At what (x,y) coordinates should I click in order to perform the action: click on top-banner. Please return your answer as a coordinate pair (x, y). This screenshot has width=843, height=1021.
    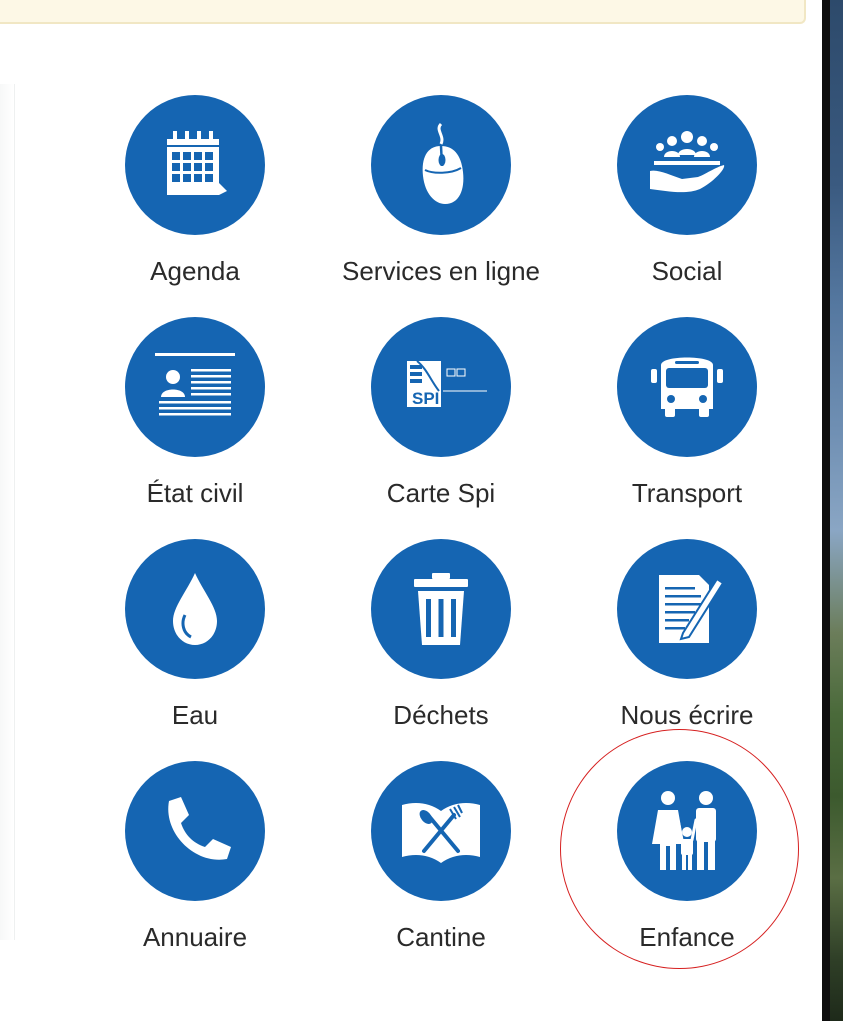
    Looking at the image, I should click on (403, 12).